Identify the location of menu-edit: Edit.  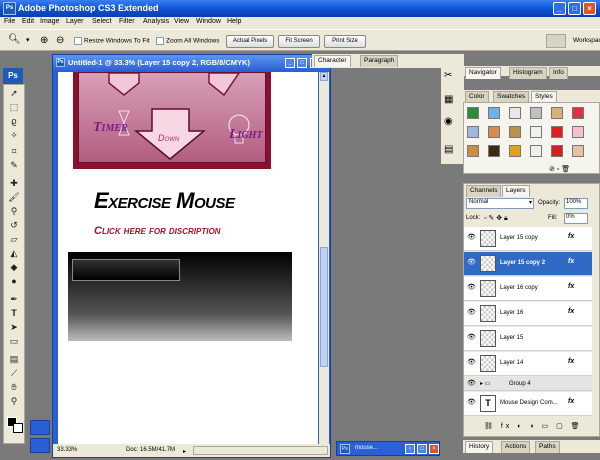
(28, 21).